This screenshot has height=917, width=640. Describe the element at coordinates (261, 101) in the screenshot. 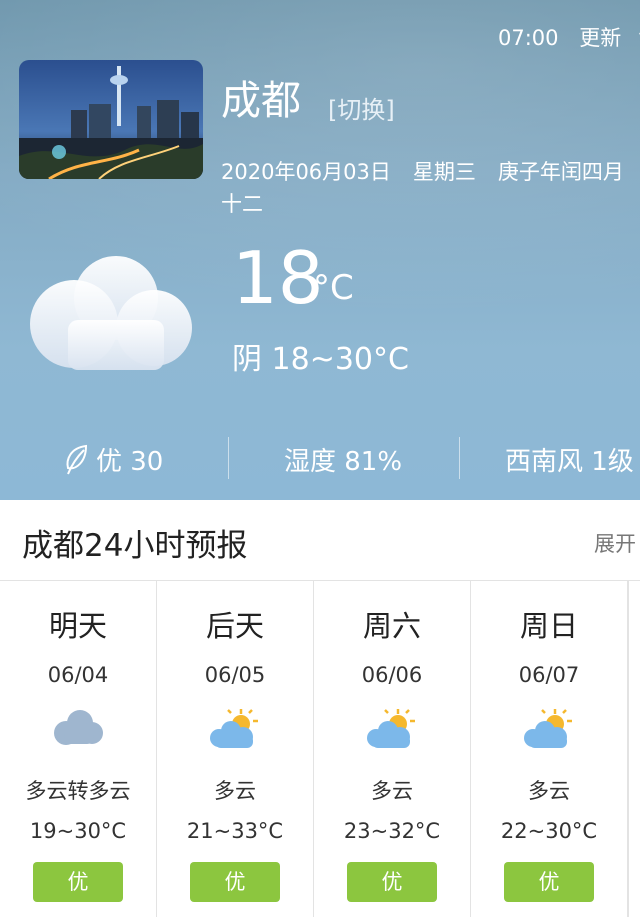

I see `city-name: 成都` at that location.